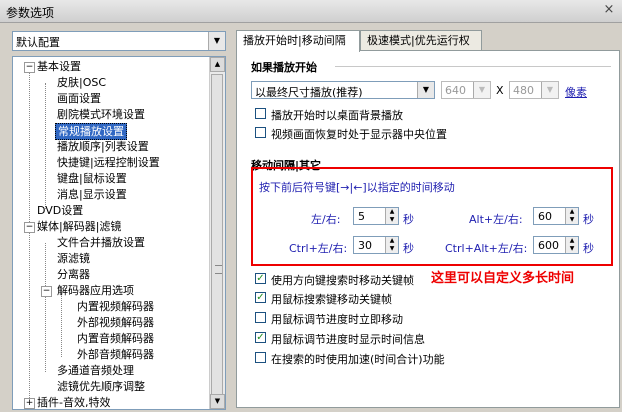 The height and width of the screenshot is (412, 622). What do you see at coordinates (73, 258) in the screenshot?
I see `tree-item-source-filter: 源滤镜` at bounding box center [73, 258].